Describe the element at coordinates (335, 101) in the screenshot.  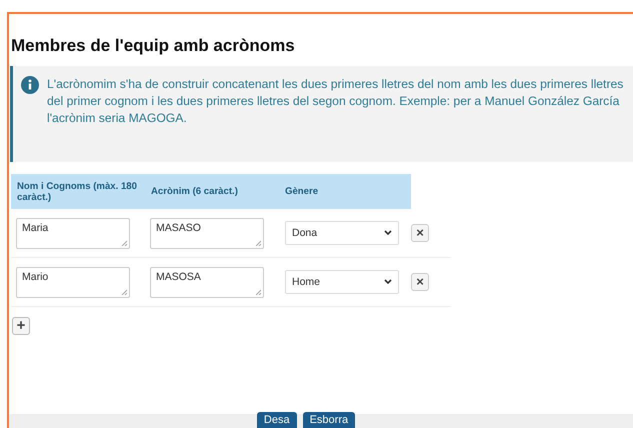
I see `info-text: L'acrònomim s'ha de construir concatenant les dues primeres lletres del nom amb les dues primeres lletres del primer cognom i les dues primeres lletres del segon cognom. Exemple: per a Manuel González García l'acrònim seria MAGOGA.` at that location.